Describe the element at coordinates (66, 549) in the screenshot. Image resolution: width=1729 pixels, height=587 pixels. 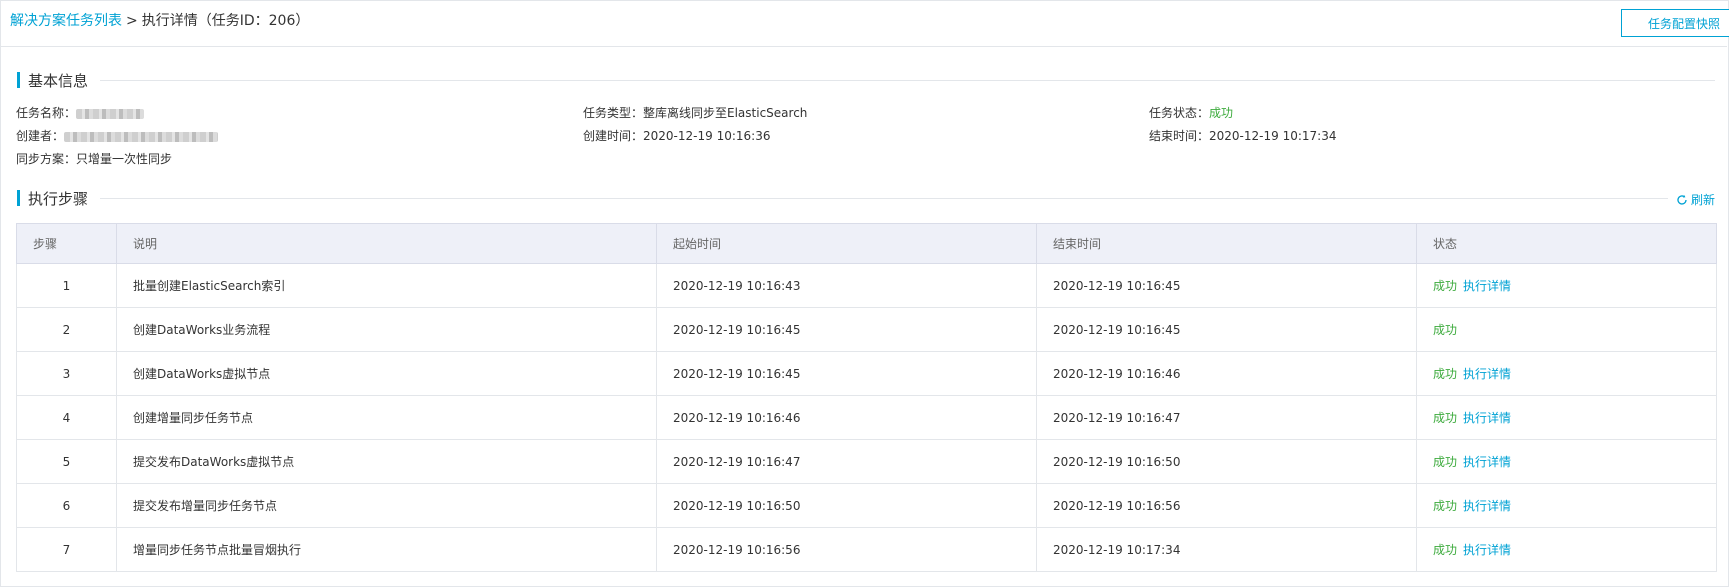
I see `step-number: 7` at that location.